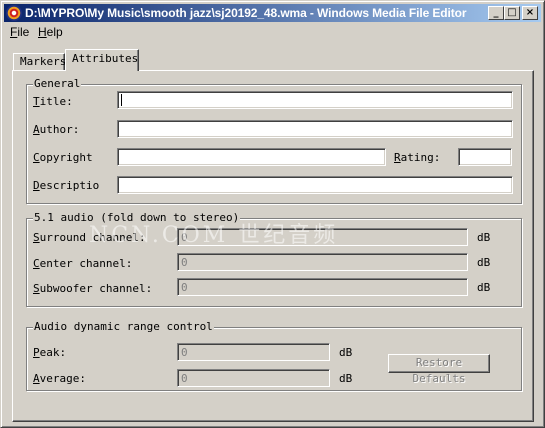 The width and height of the screenshot is (545, 428). Describe the element at coordinates (36, 288) in the screenshot. I see `subwoofer-label-accel: S` at that location.